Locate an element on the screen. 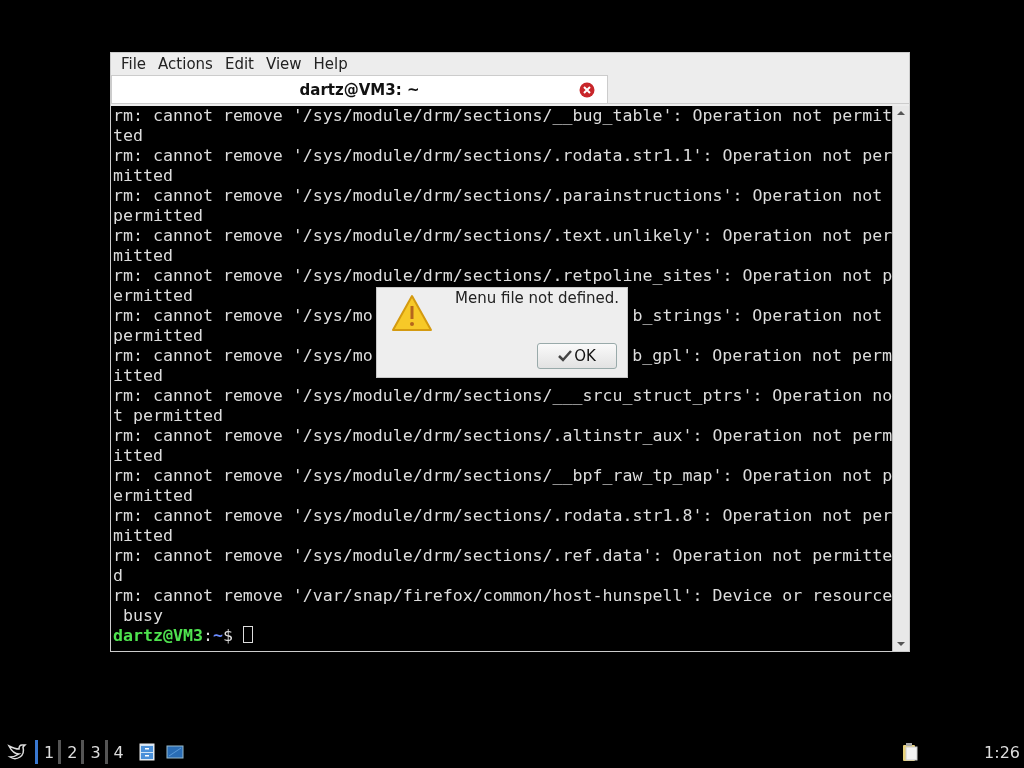 The width and height of the screenshot is (1024, 768). terminal-line: d is located at coordinates (118, 576).